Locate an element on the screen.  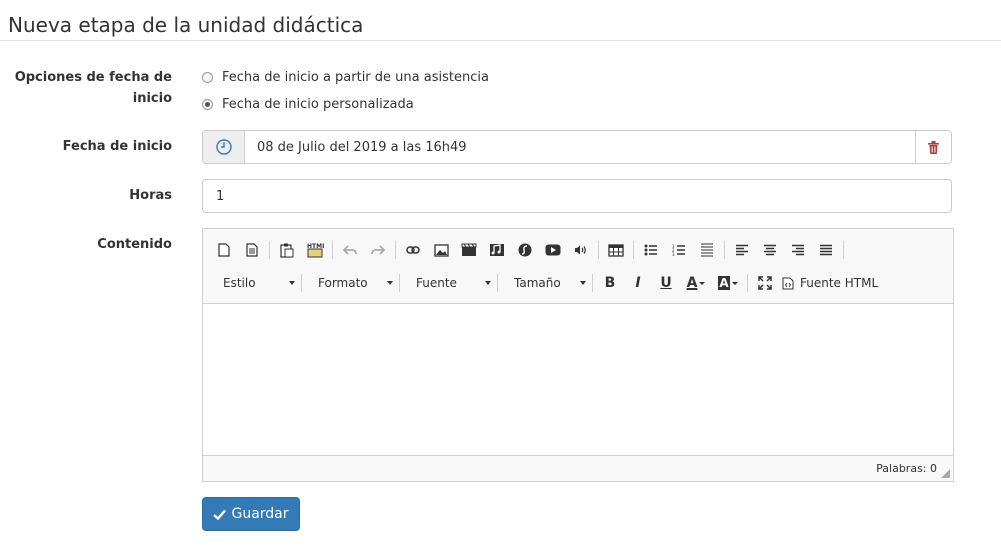
page-title: Nueva etapa de la unidad didáctica is located at coordinates (186, 25).